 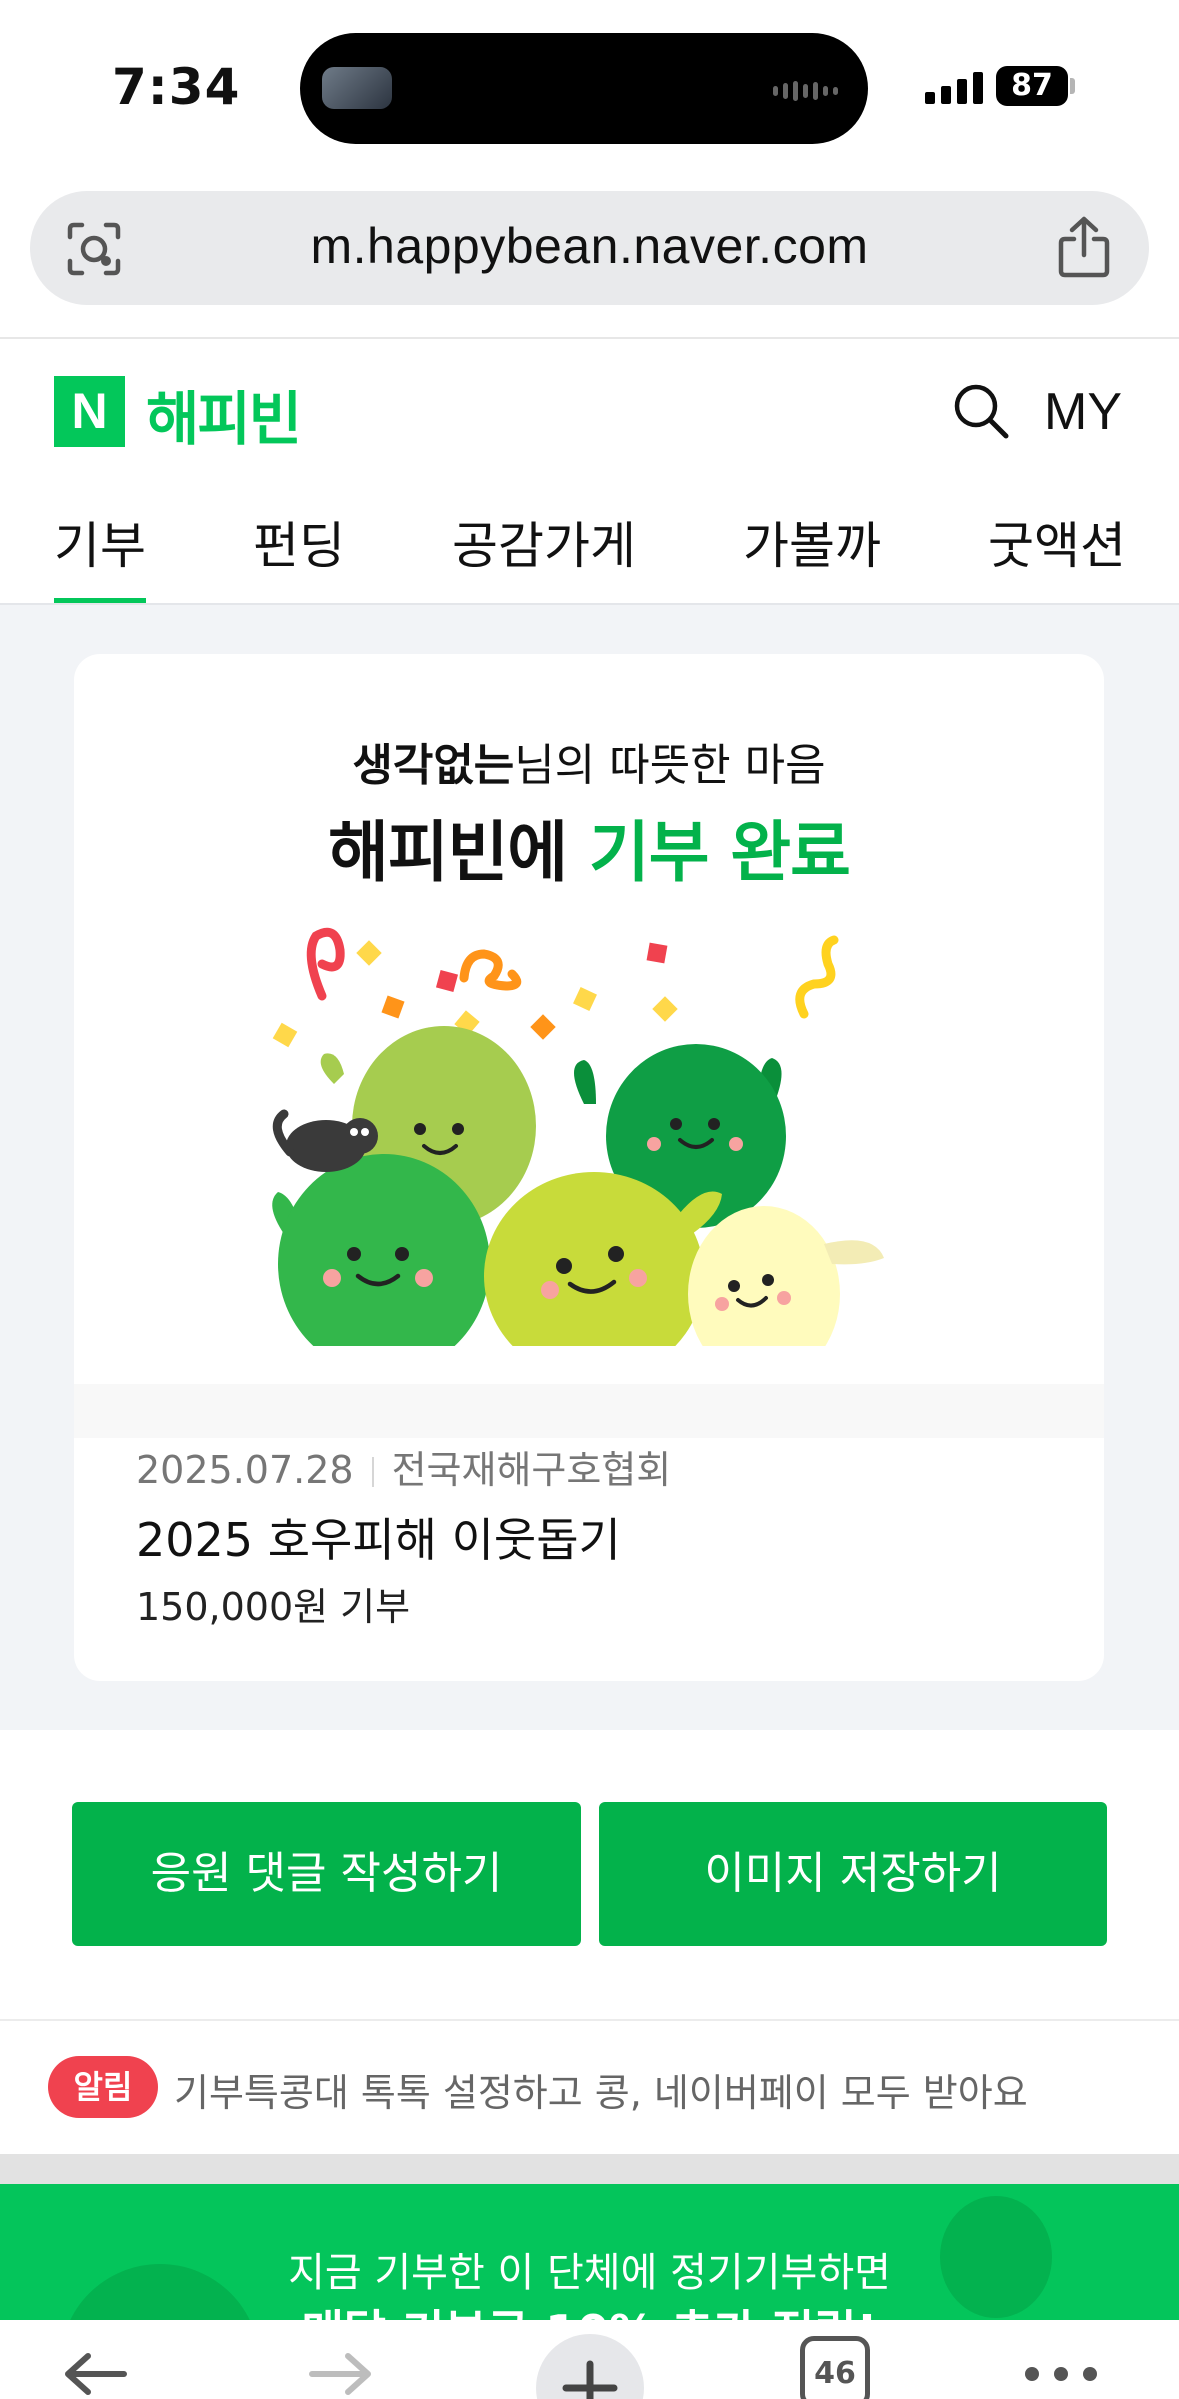 I want to click on back-arrow-icon, so click(x=94, y=2374).